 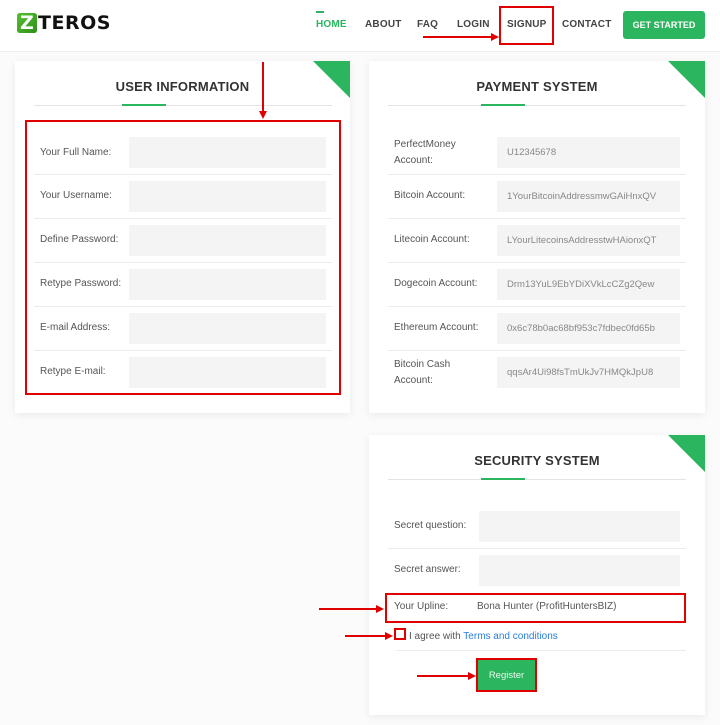 I want to click on annotation-arrow-user-info, so click(x=263, y=87).